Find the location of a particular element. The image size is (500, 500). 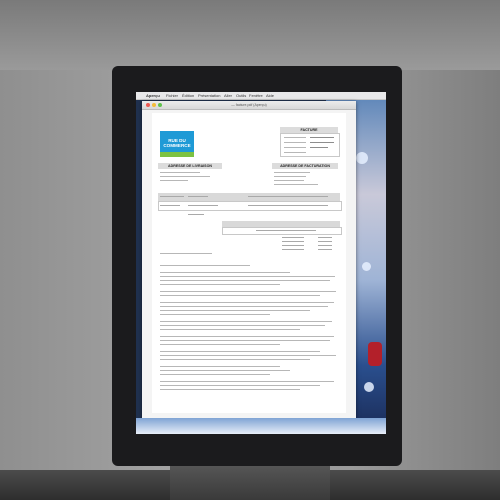

monitor-stand is located at coordinates (250, 480).